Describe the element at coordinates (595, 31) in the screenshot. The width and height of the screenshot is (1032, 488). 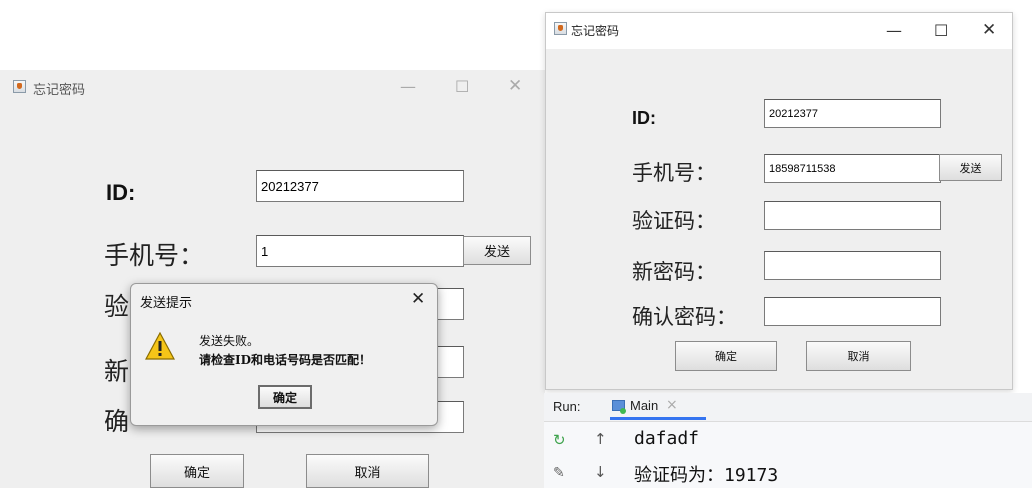
I see `right-window-title: 忘记密码` at that location.